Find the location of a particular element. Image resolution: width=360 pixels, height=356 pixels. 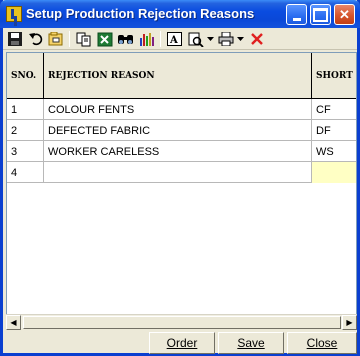

cell-reason is located at coordinates (178, 172).